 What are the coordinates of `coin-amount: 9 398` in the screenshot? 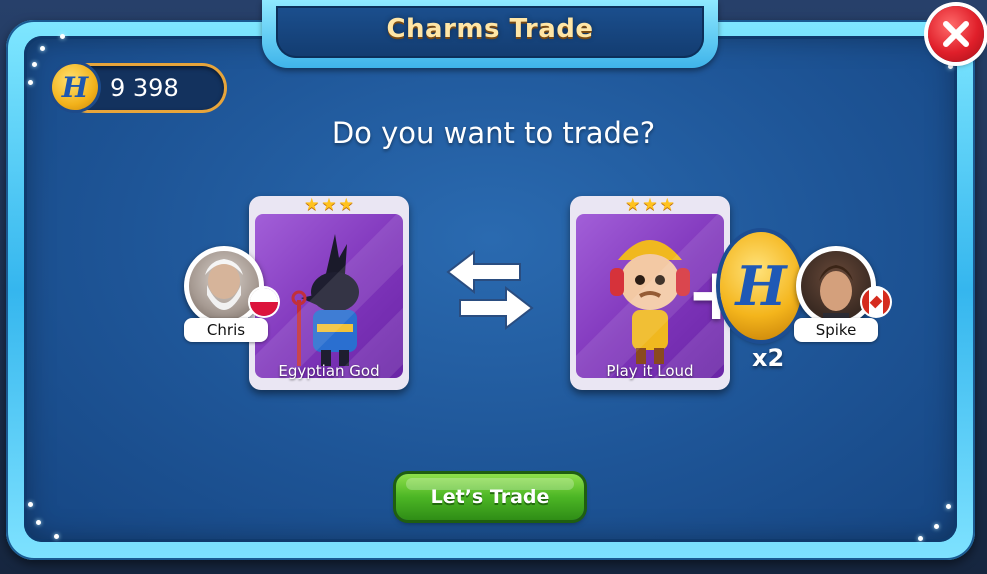 It's located at (144, 88).